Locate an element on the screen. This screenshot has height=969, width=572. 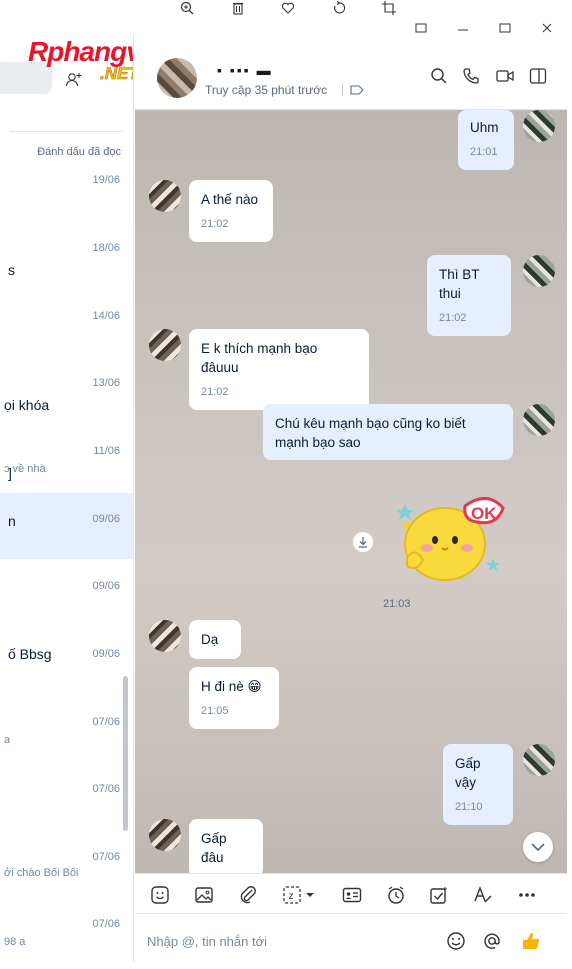
close-icon is located at coordinates (550, 29).